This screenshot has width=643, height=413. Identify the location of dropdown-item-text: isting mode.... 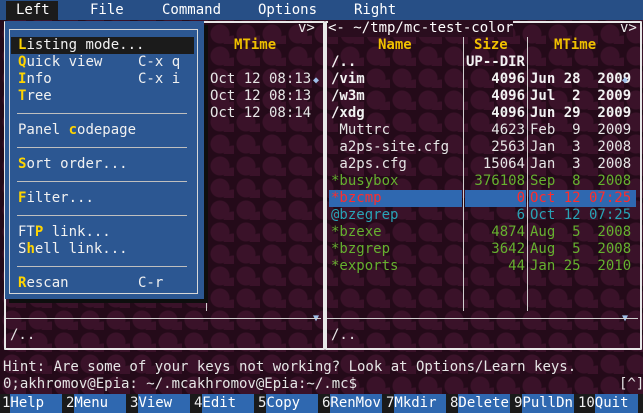
(85, 45).